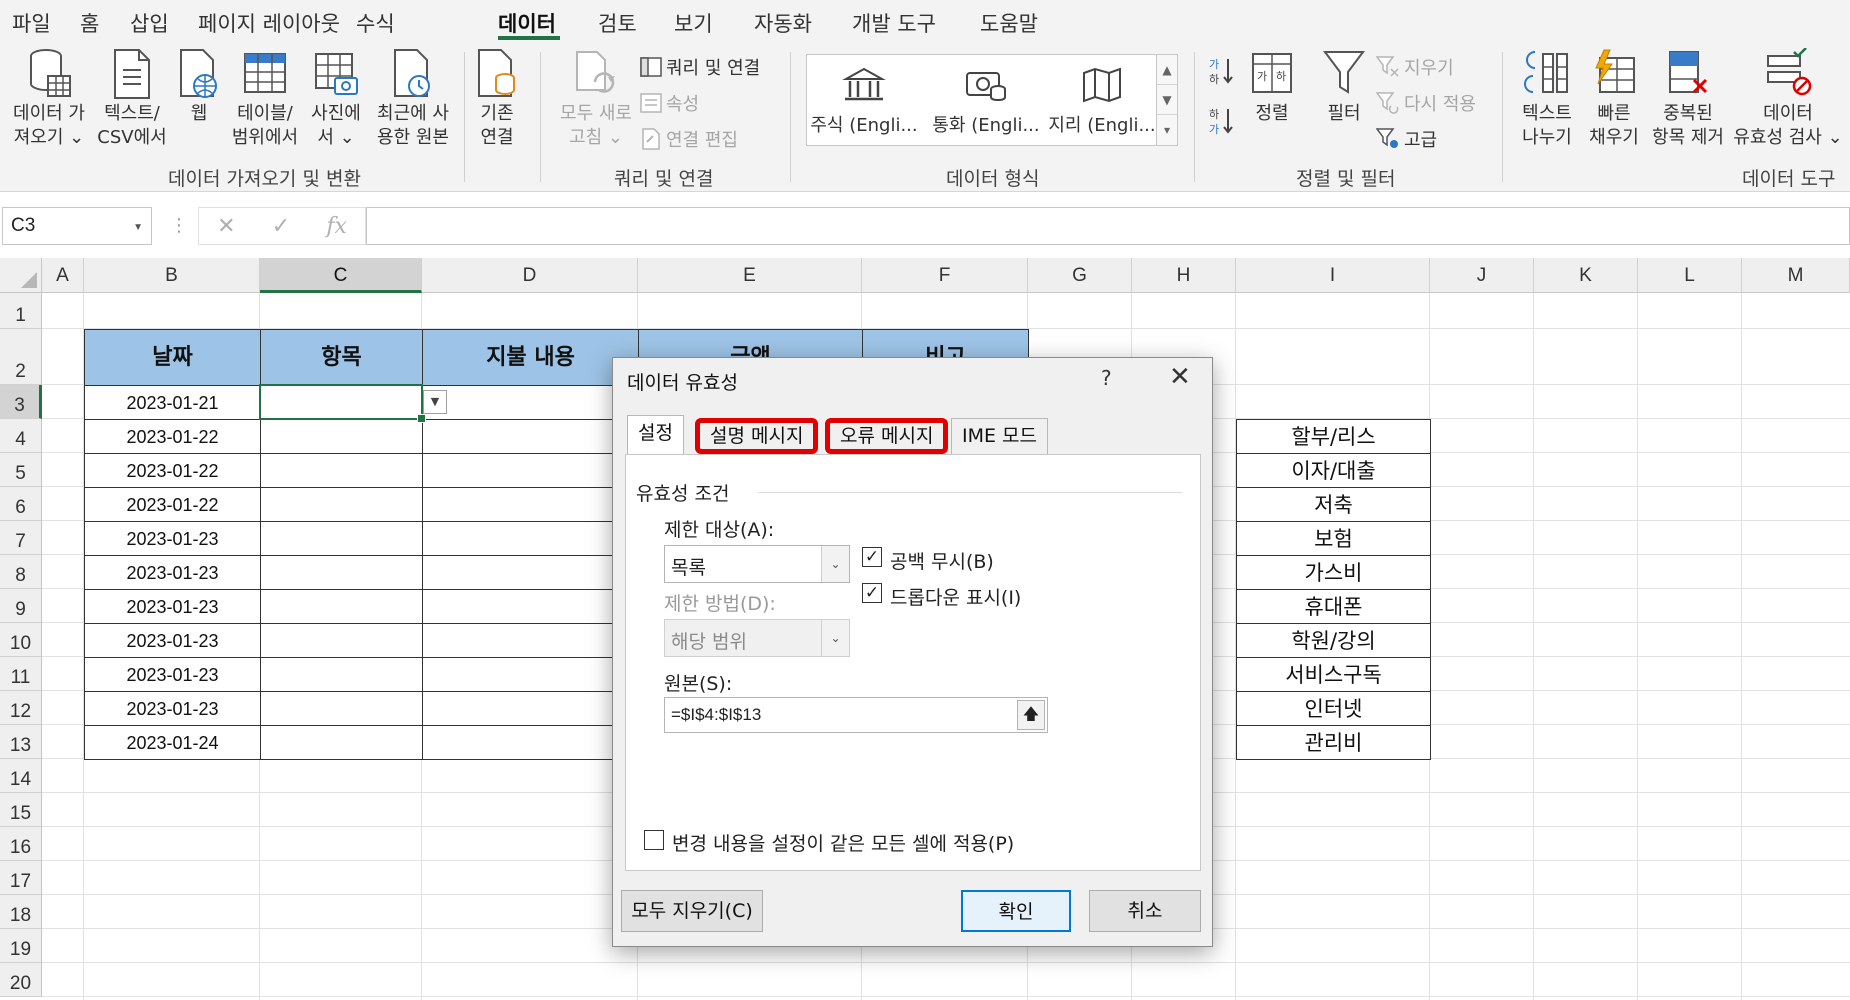 This screenshot has width=1850, height=1000. Describe the element at coordinates (1333, 742) in the screenshot. I see `category-list-item: 관리비` at that location.